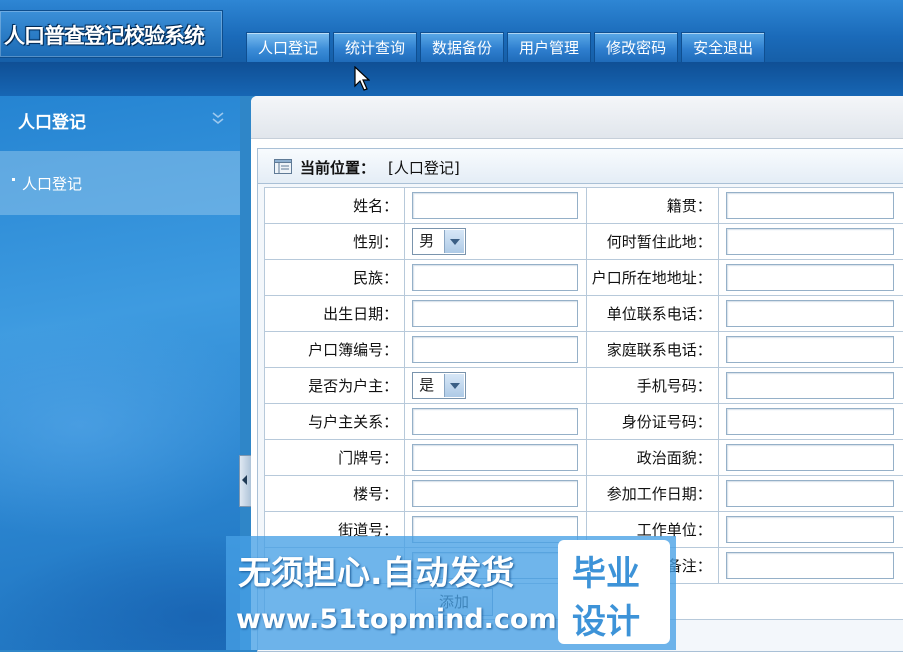 This screenshot has height=652, width=903. Describe the element at coordinates (606, 618) in the screenshot. I see `watermark-badge-bottom: 设计` at that location.